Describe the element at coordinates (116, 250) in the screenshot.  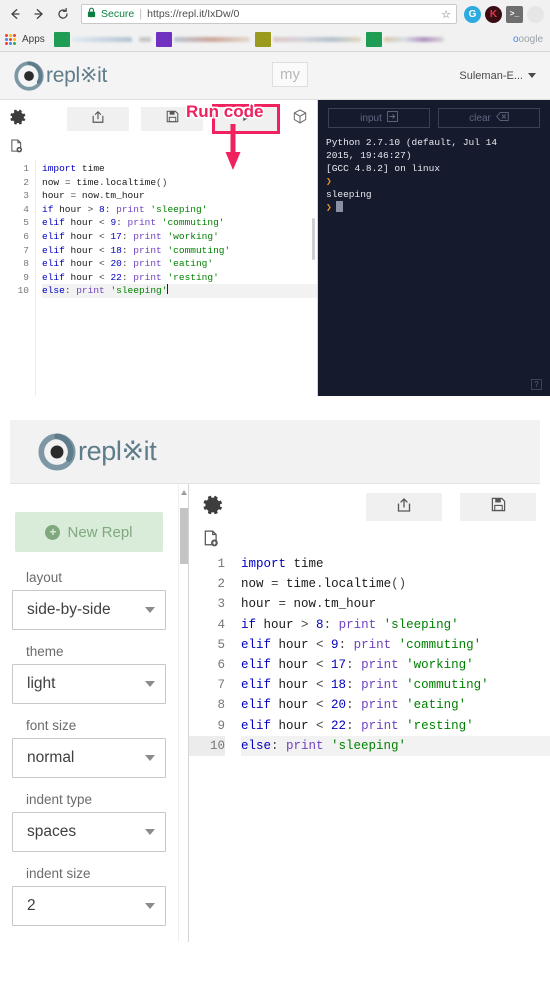
I see `code-token: 18` at that location.